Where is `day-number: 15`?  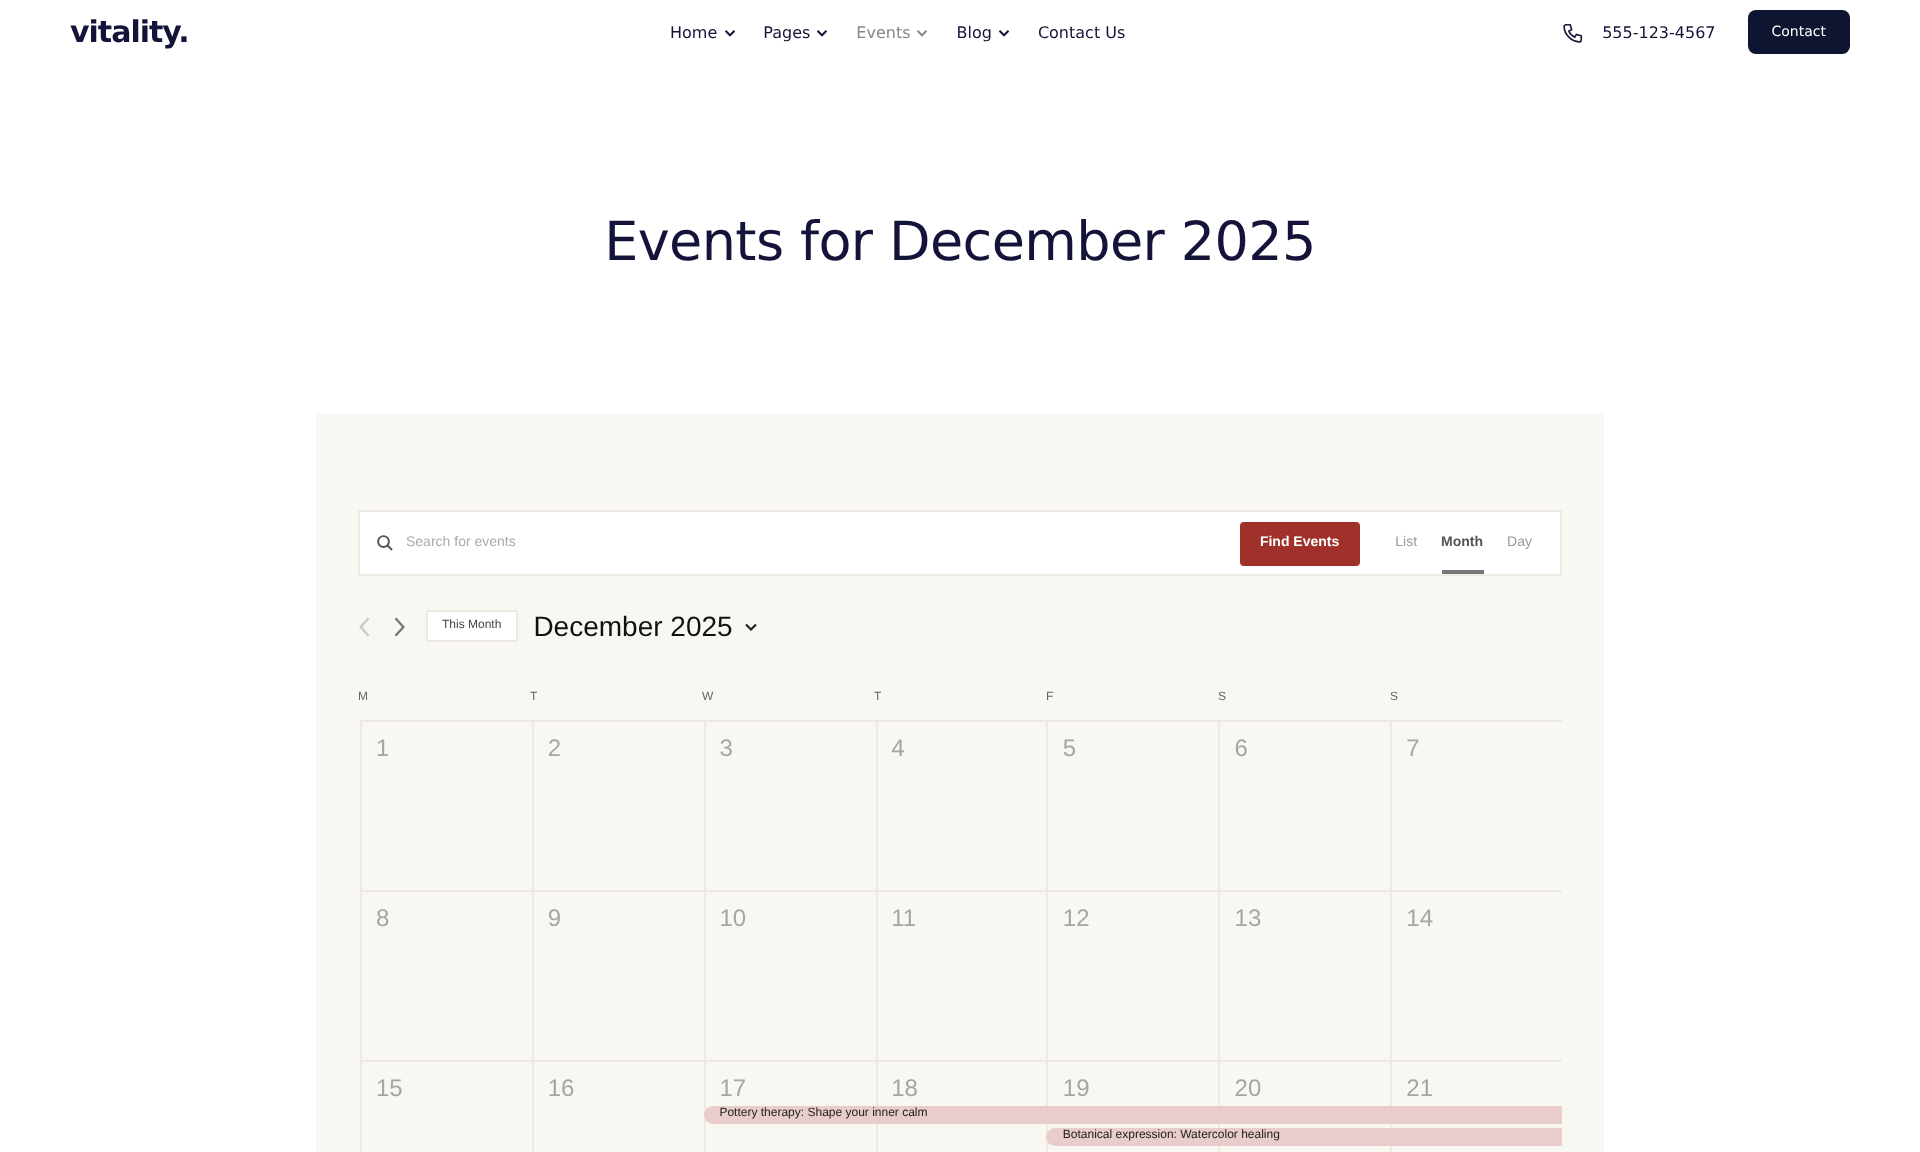
day-number: 15 is located at coordinates (389, 1088).